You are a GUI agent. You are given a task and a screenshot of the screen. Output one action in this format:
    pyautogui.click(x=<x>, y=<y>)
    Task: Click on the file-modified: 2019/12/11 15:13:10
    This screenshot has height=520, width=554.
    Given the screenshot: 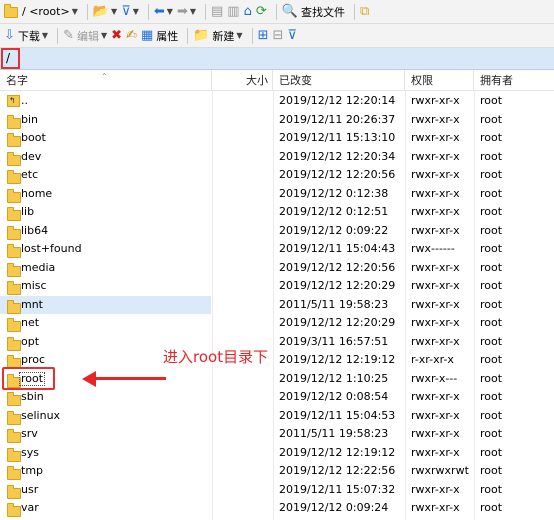 What is the action you would take?
    pyautogui.click(x=337, y=137)
    